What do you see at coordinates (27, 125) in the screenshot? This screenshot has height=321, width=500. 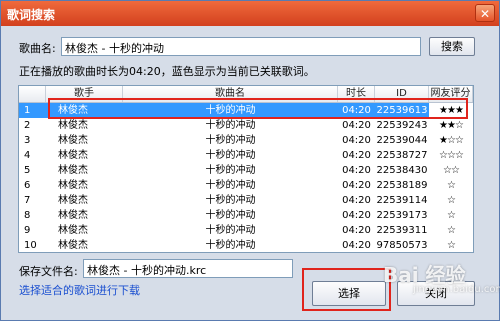 I see `row-num: 2` at bounding box center [27, 125].